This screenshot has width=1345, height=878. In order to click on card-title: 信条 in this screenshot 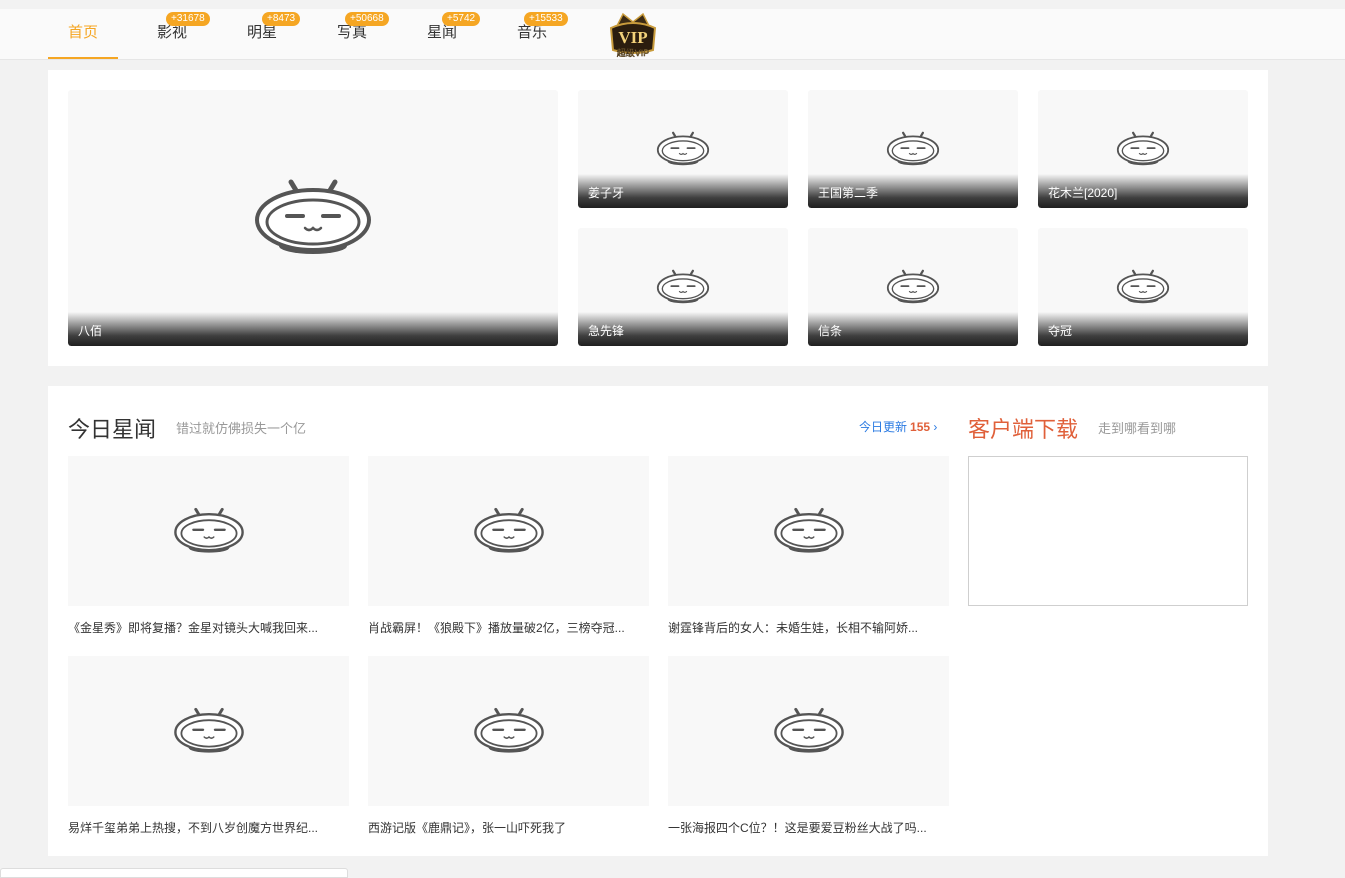, I will do `click(830, 331)`.